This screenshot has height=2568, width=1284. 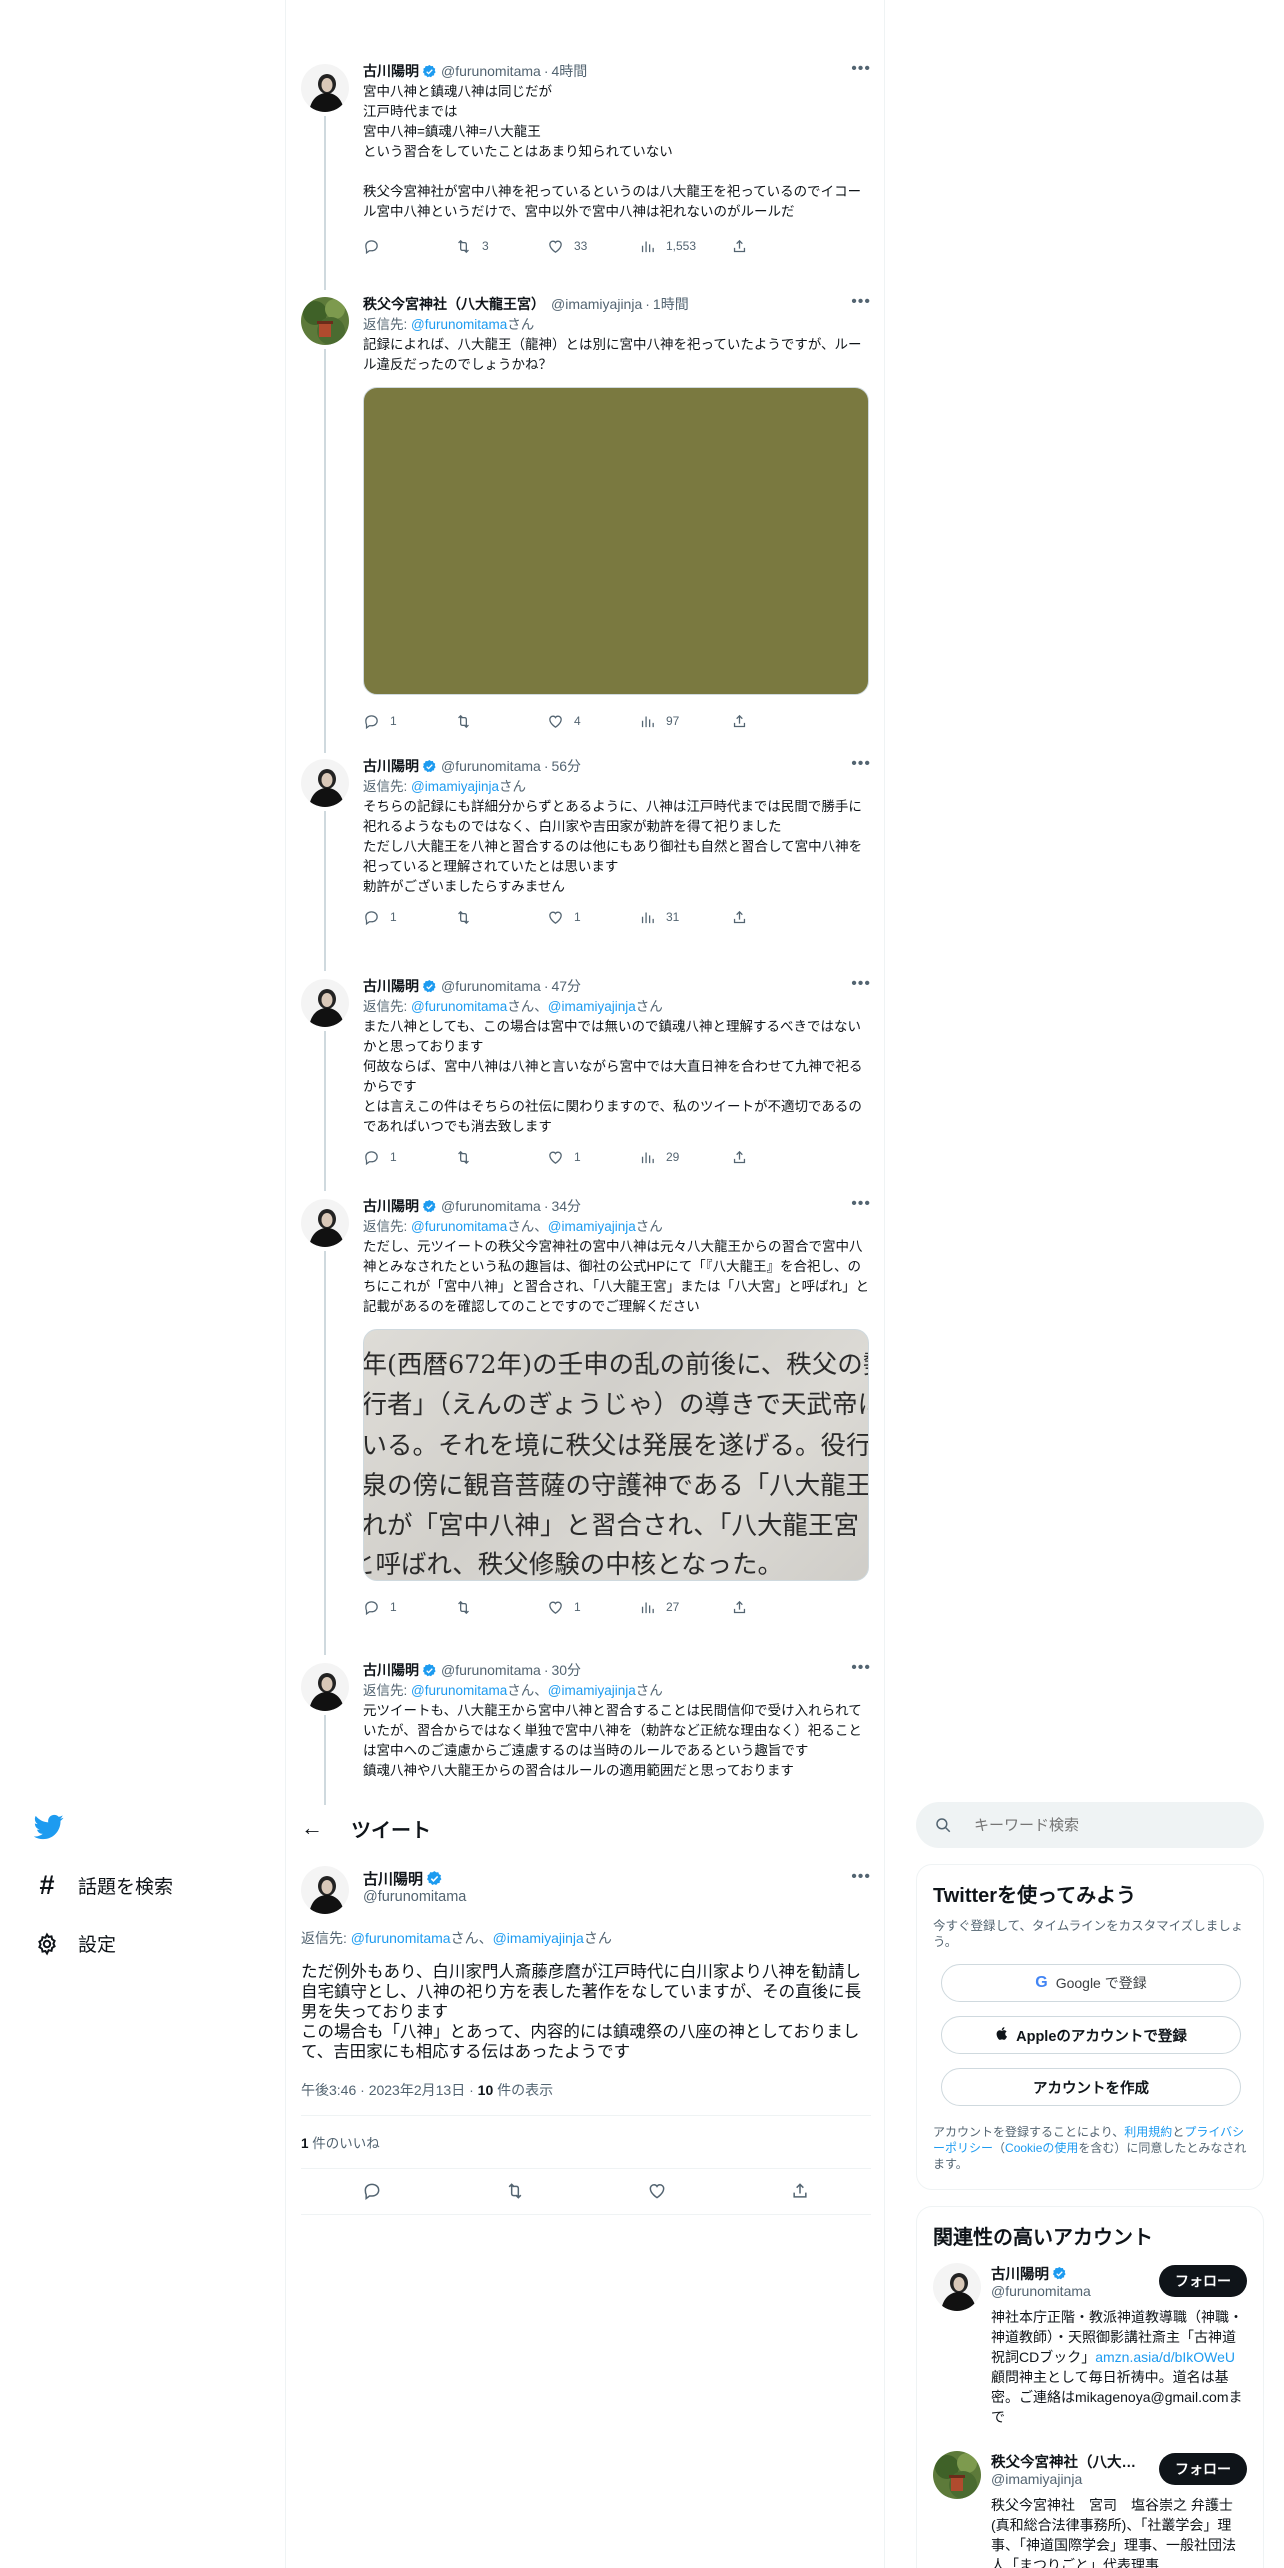 What do you see at coordinates (566, 766) in the screenshot?
I see `tweet-time: 56分` at bounding box center [566, 766].